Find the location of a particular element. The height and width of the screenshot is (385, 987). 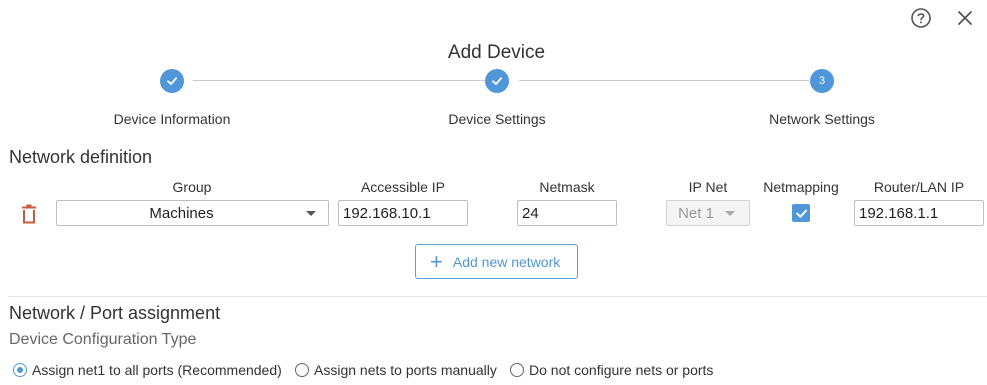

port-assignment-title: Network / Port assignment is located at coordinates (115, 313).